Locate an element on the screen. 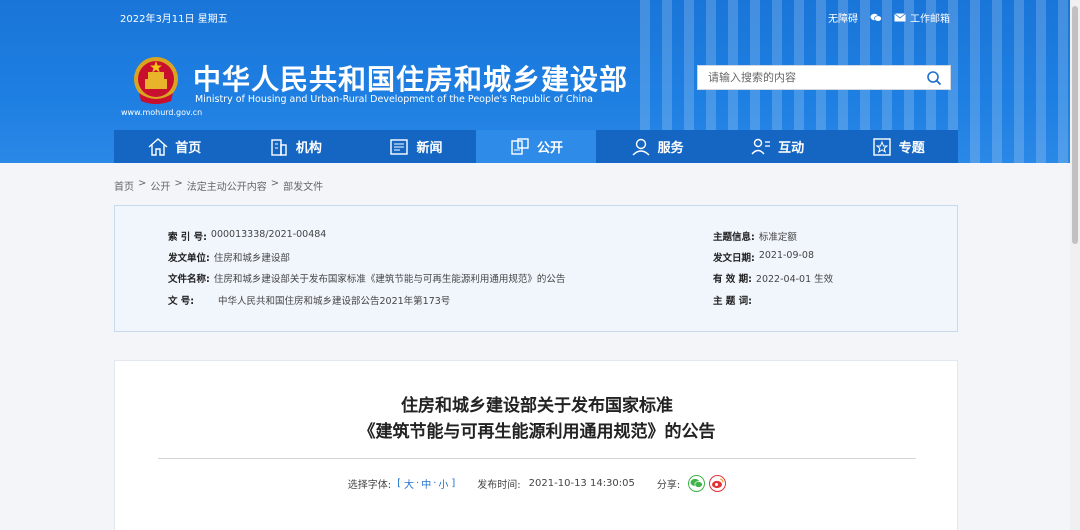 This screenshot has width=1080, height=530. site-url: www.mohurd.gov.cn is located at coordinates (162, 112).